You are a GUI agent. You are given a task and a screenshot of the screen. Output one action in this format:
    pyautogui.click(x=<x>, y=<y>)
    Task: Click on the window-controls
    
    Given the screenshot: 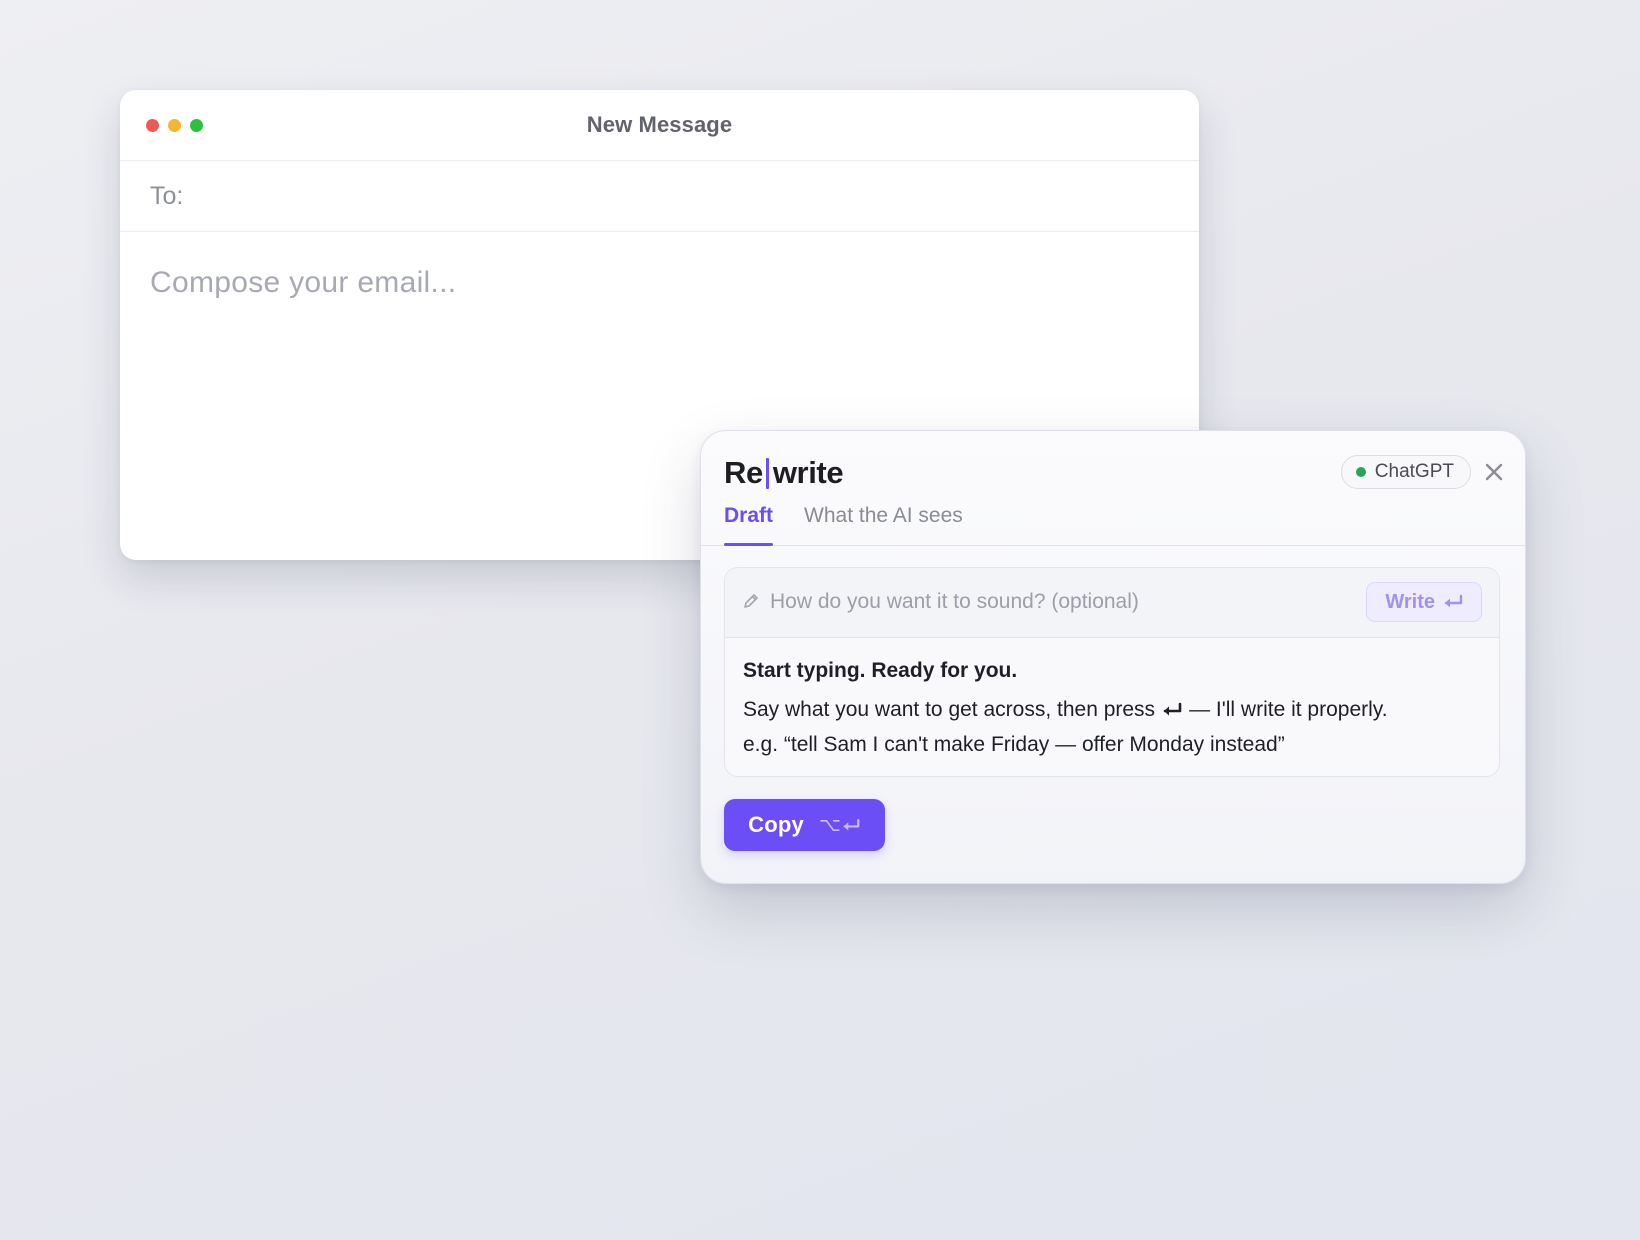 What is the action you would take?
    pyautogui.click(x=174, y=125)
    